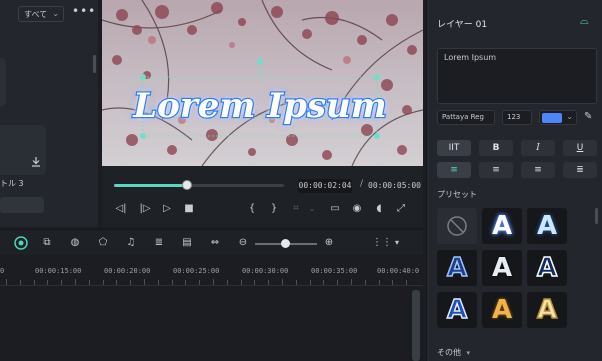  I want to click on play-pause-icon: ▷, so click(167, 209).